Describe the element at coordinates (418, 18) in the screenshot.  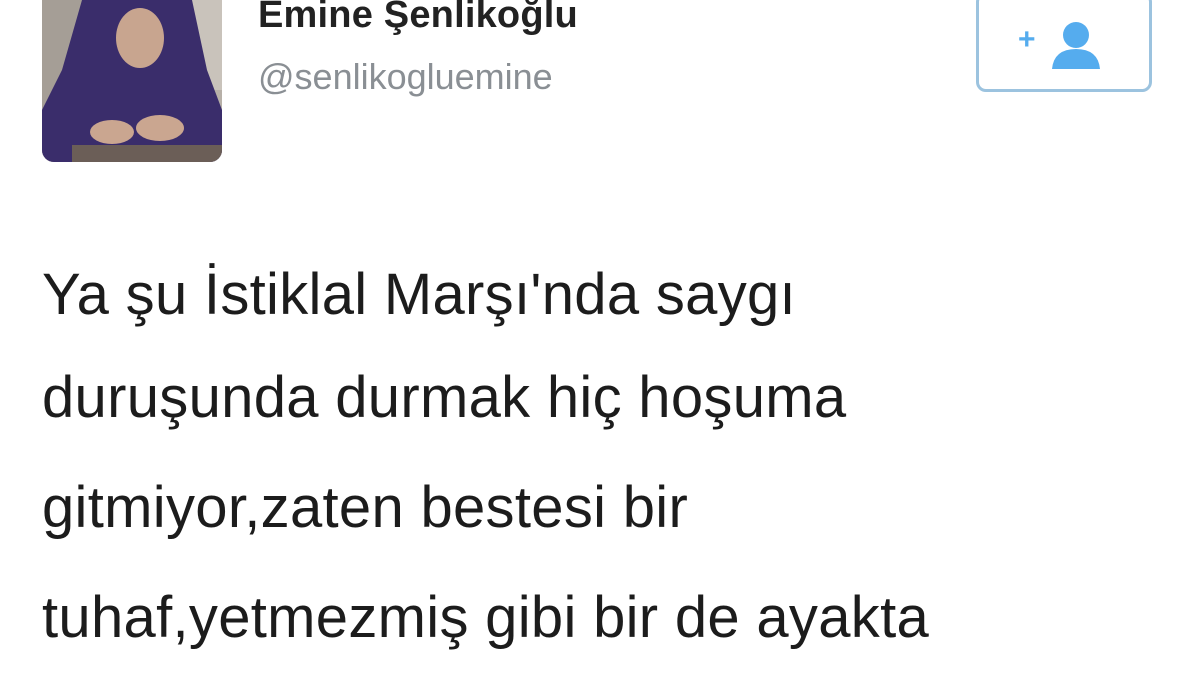
I see `author-display-name: Emine Şenlikoğlu` at that location.